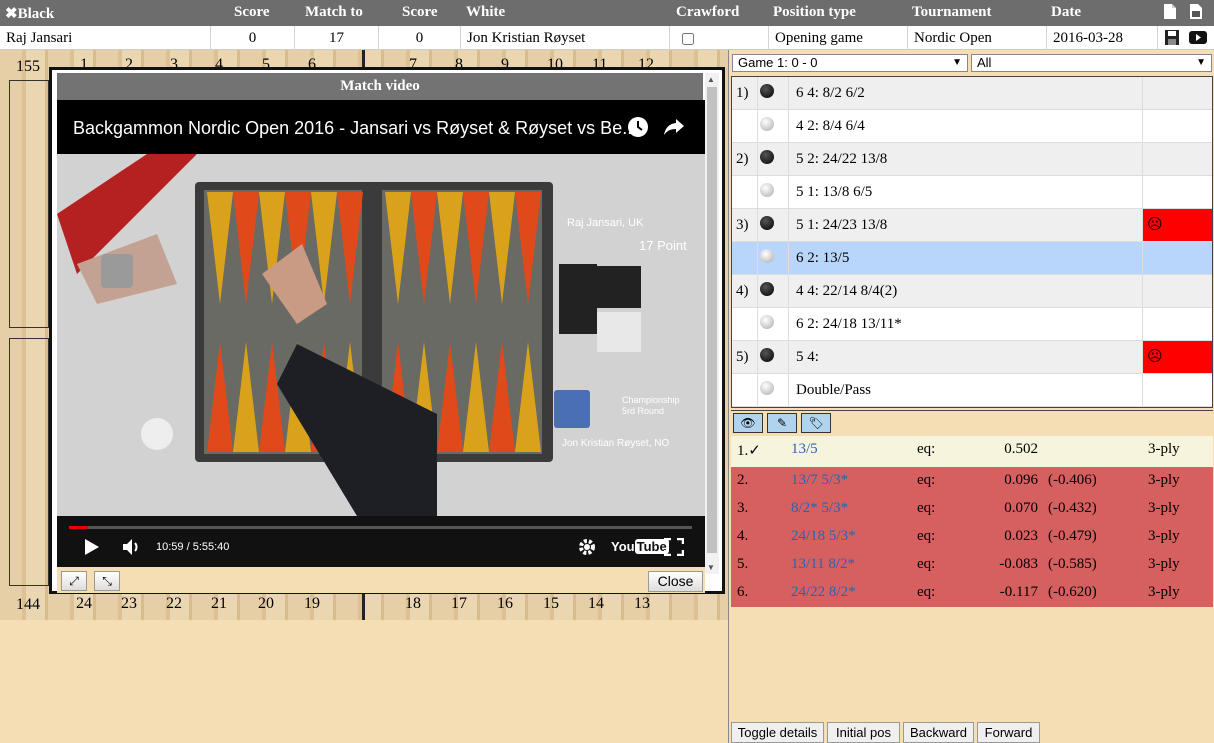 This screenshot has height=743, width=1214. Describe the element at coordinates (972, 565) in the screenshot. I see `analysis-row: 5. 13/11 8/2* eq: -0.083 (-0.585) 3-ply` at that location.